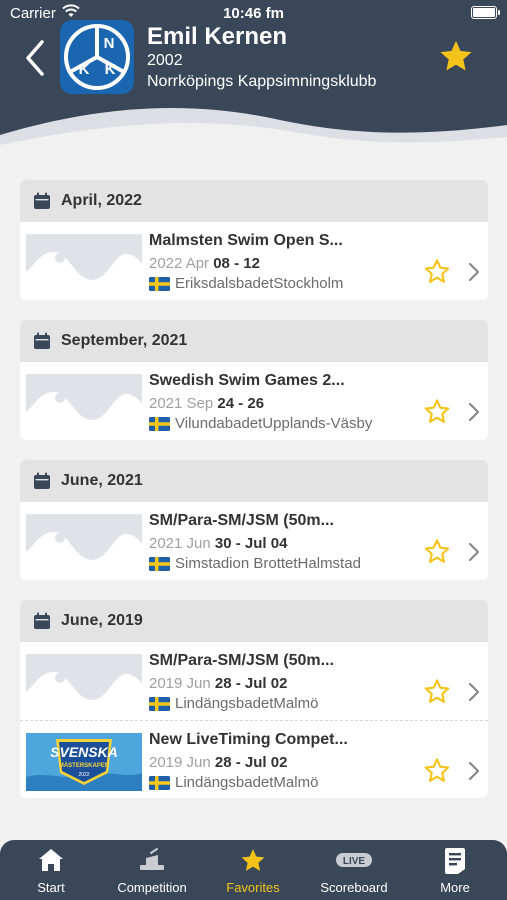 This screenshot has height=900, width=507. Describe the element at coordinates (182, 543) in the screenshot. I see `date-prefix: 2021 Jun` at that location.